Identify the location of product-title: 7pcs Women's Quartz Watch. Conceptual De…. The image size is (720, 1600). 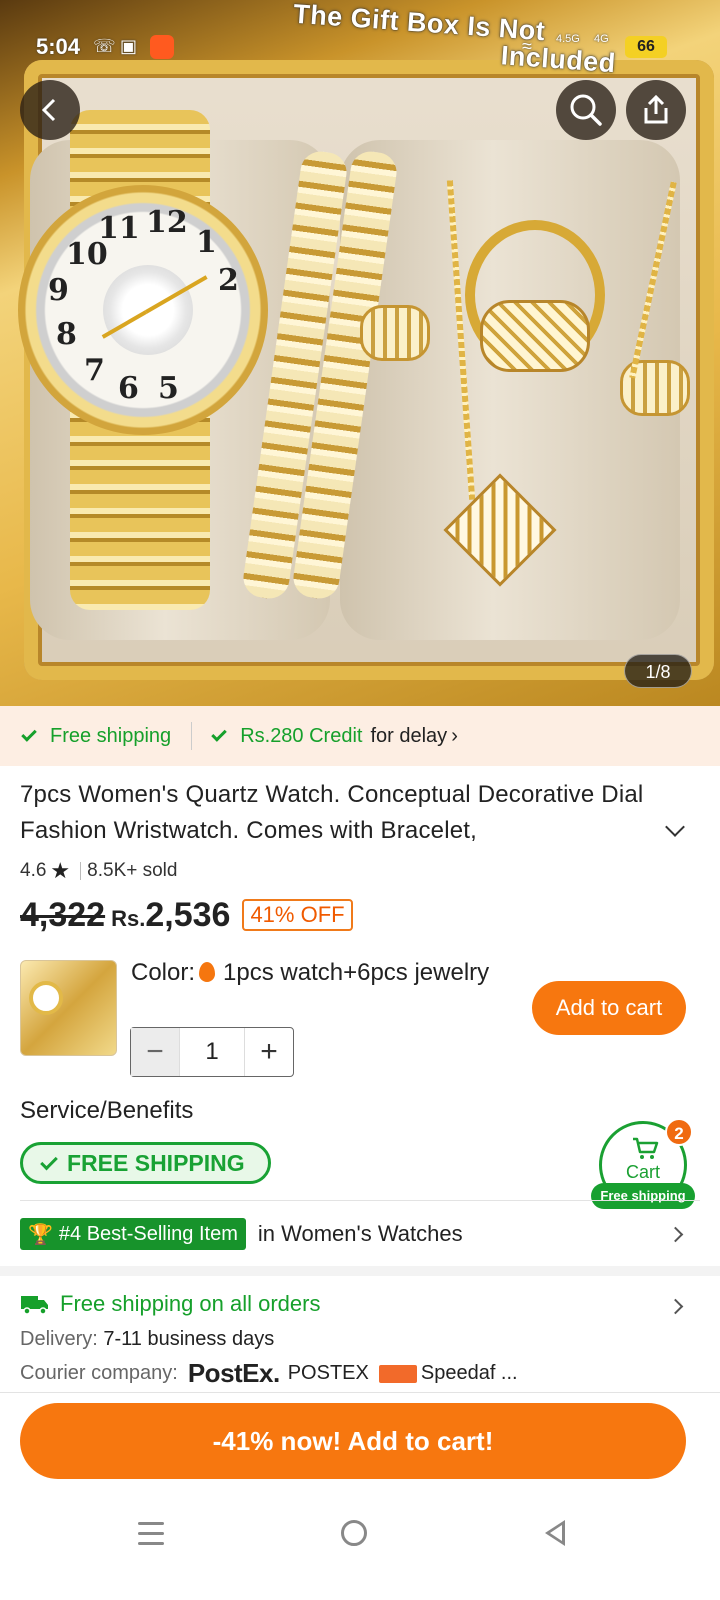
(332, 812).